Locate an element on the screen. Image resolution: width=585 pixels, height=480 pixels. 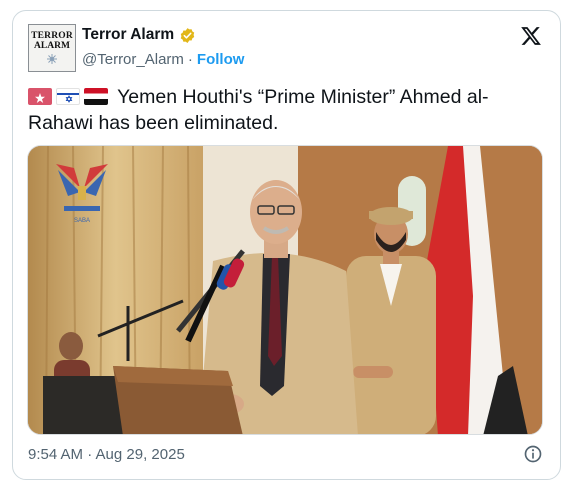
avatar: TERROR ALARM is located at coordinates (52, 48).